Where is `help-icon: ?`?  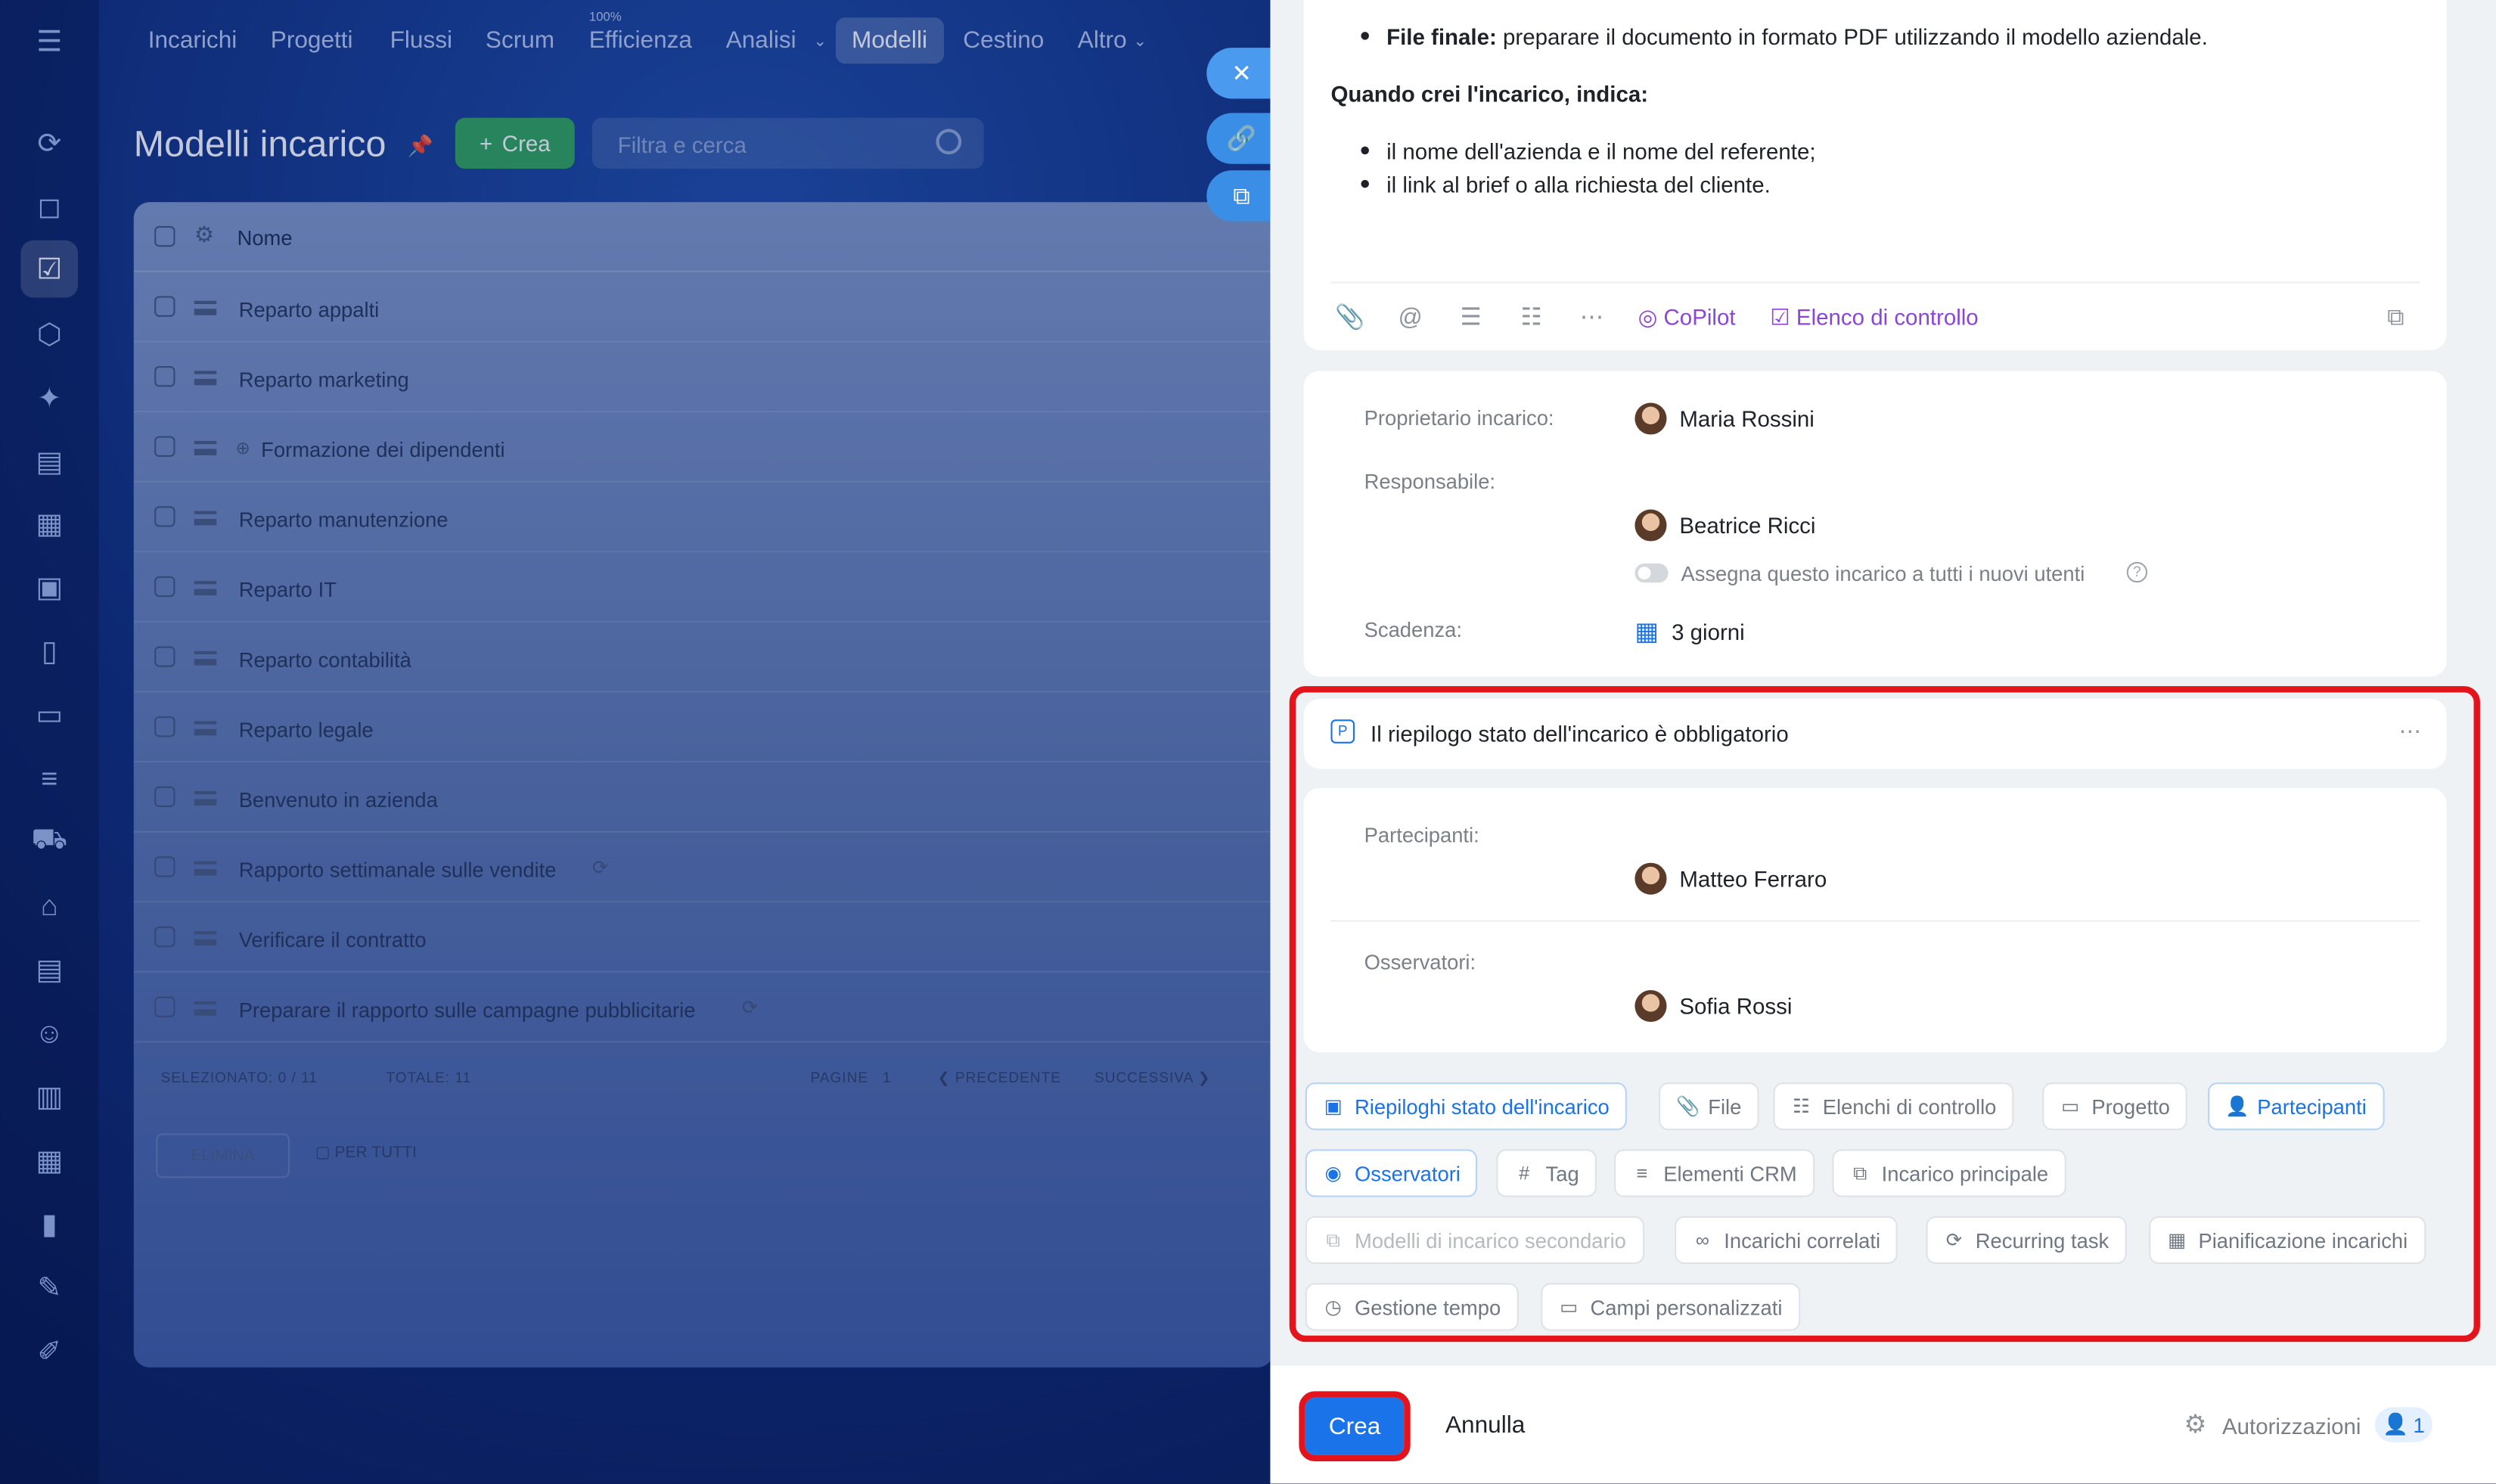 help-icon: ? is located at coordinates (2137, 572).